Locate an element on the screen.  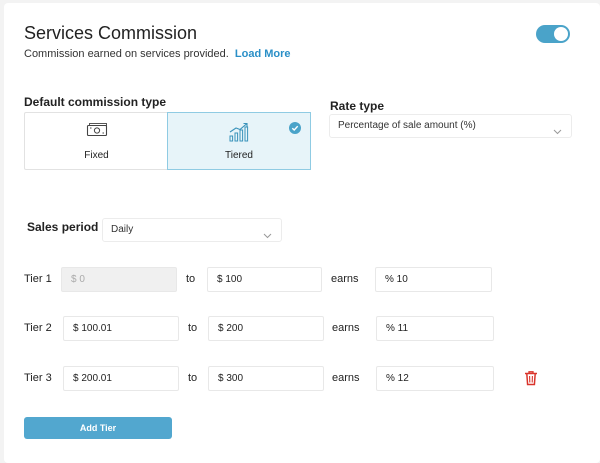
tier-2-earns-field: % 11 is located at coordinates (435, 328).